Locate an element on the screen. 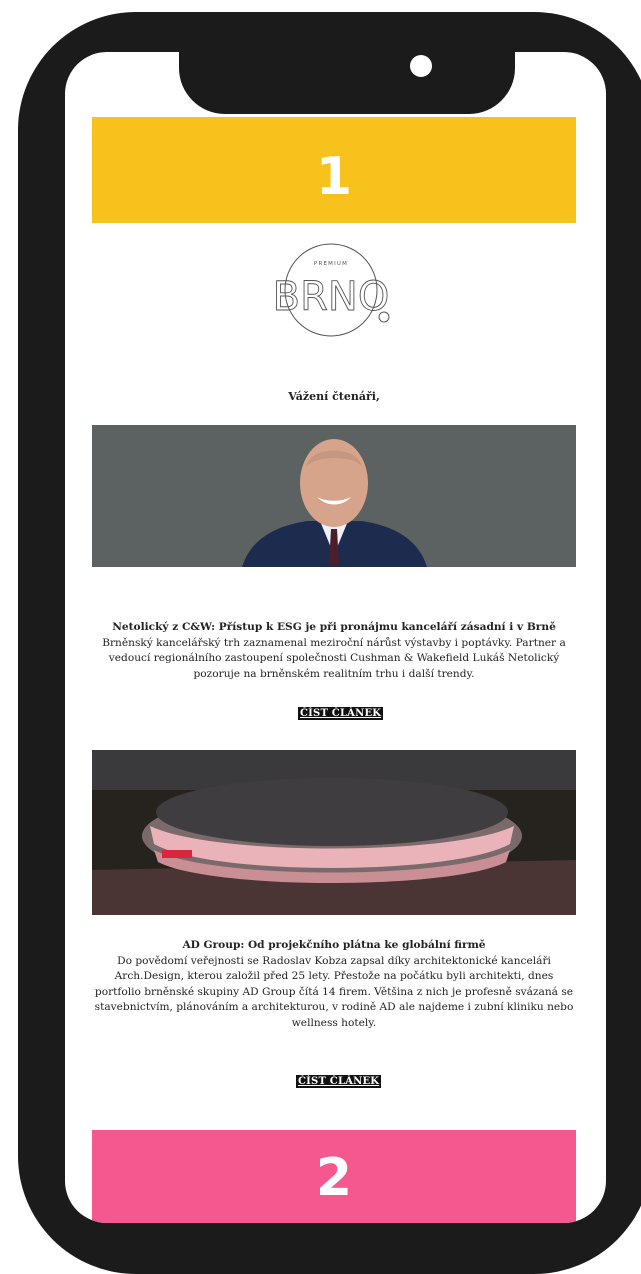 The height and width of the screenshot is (1274, 641). banner-number-2: 2 is located at coordinates (334, 1176).